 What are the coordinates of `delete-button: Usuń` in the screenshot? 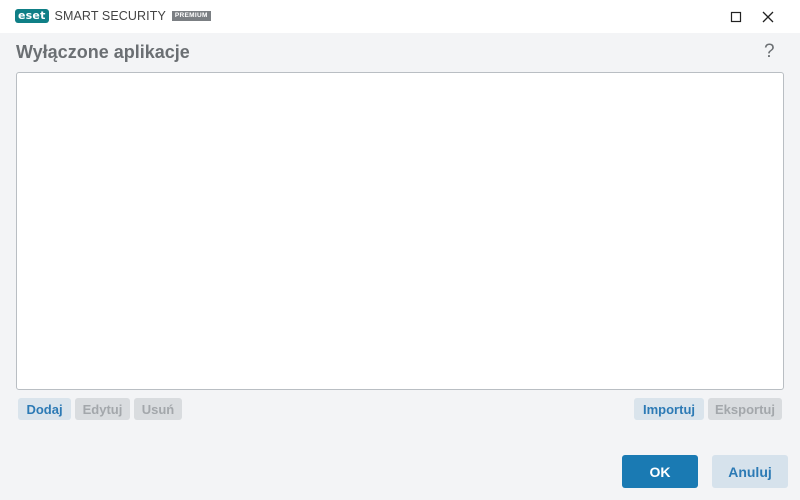 It's located at (158, 409).